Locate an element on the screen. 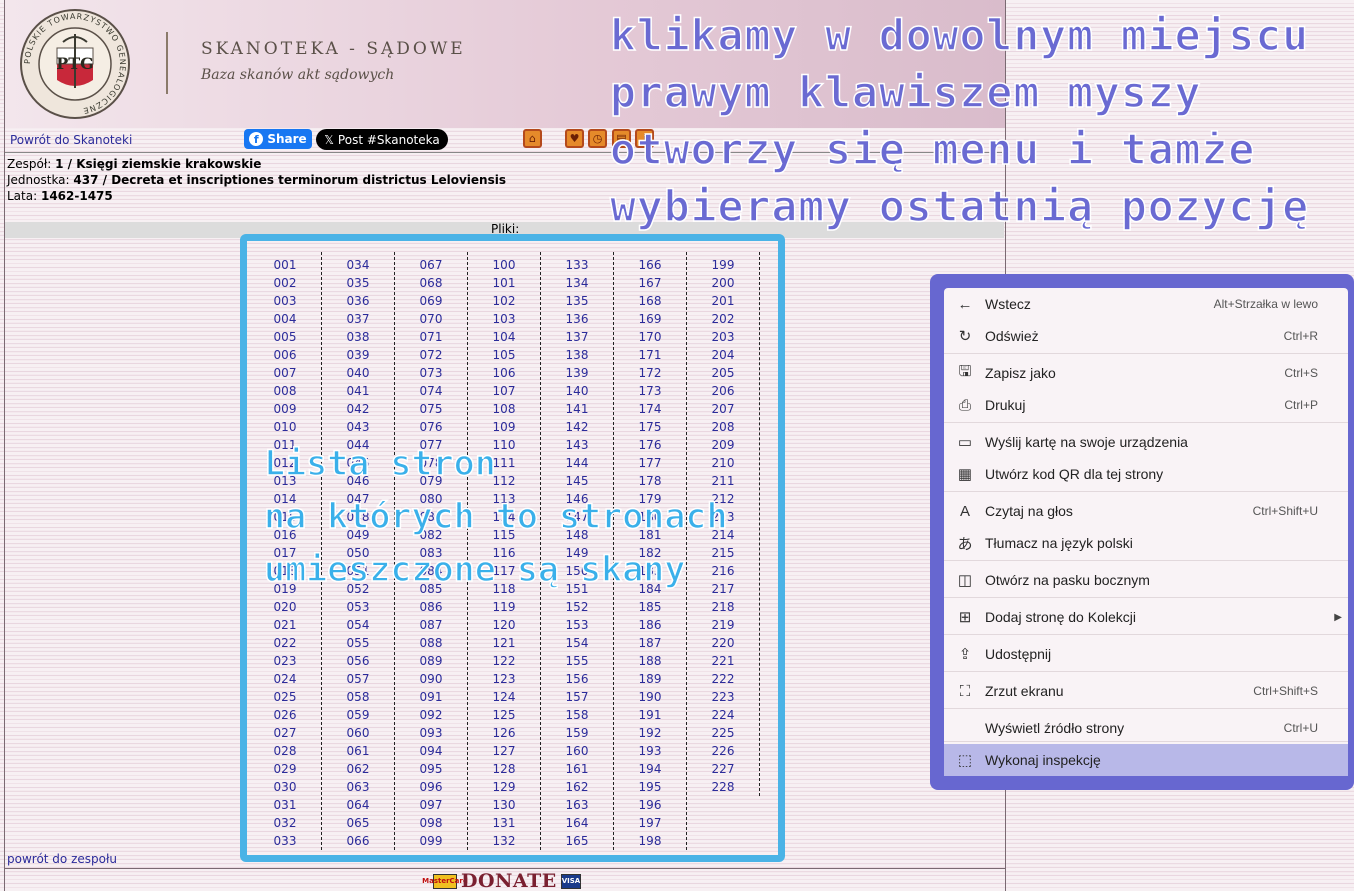 The height and width of the screenshot is (891, 1354). menu-item-9: ◫ Otwórz na pasku bocznym is located at coordinates (1146, 580).